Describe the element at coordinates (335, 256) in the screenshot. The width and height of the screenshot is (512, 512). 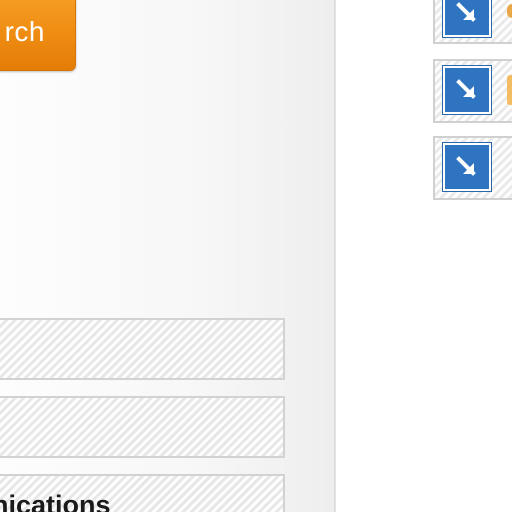
I see `panel-divider` at that location.